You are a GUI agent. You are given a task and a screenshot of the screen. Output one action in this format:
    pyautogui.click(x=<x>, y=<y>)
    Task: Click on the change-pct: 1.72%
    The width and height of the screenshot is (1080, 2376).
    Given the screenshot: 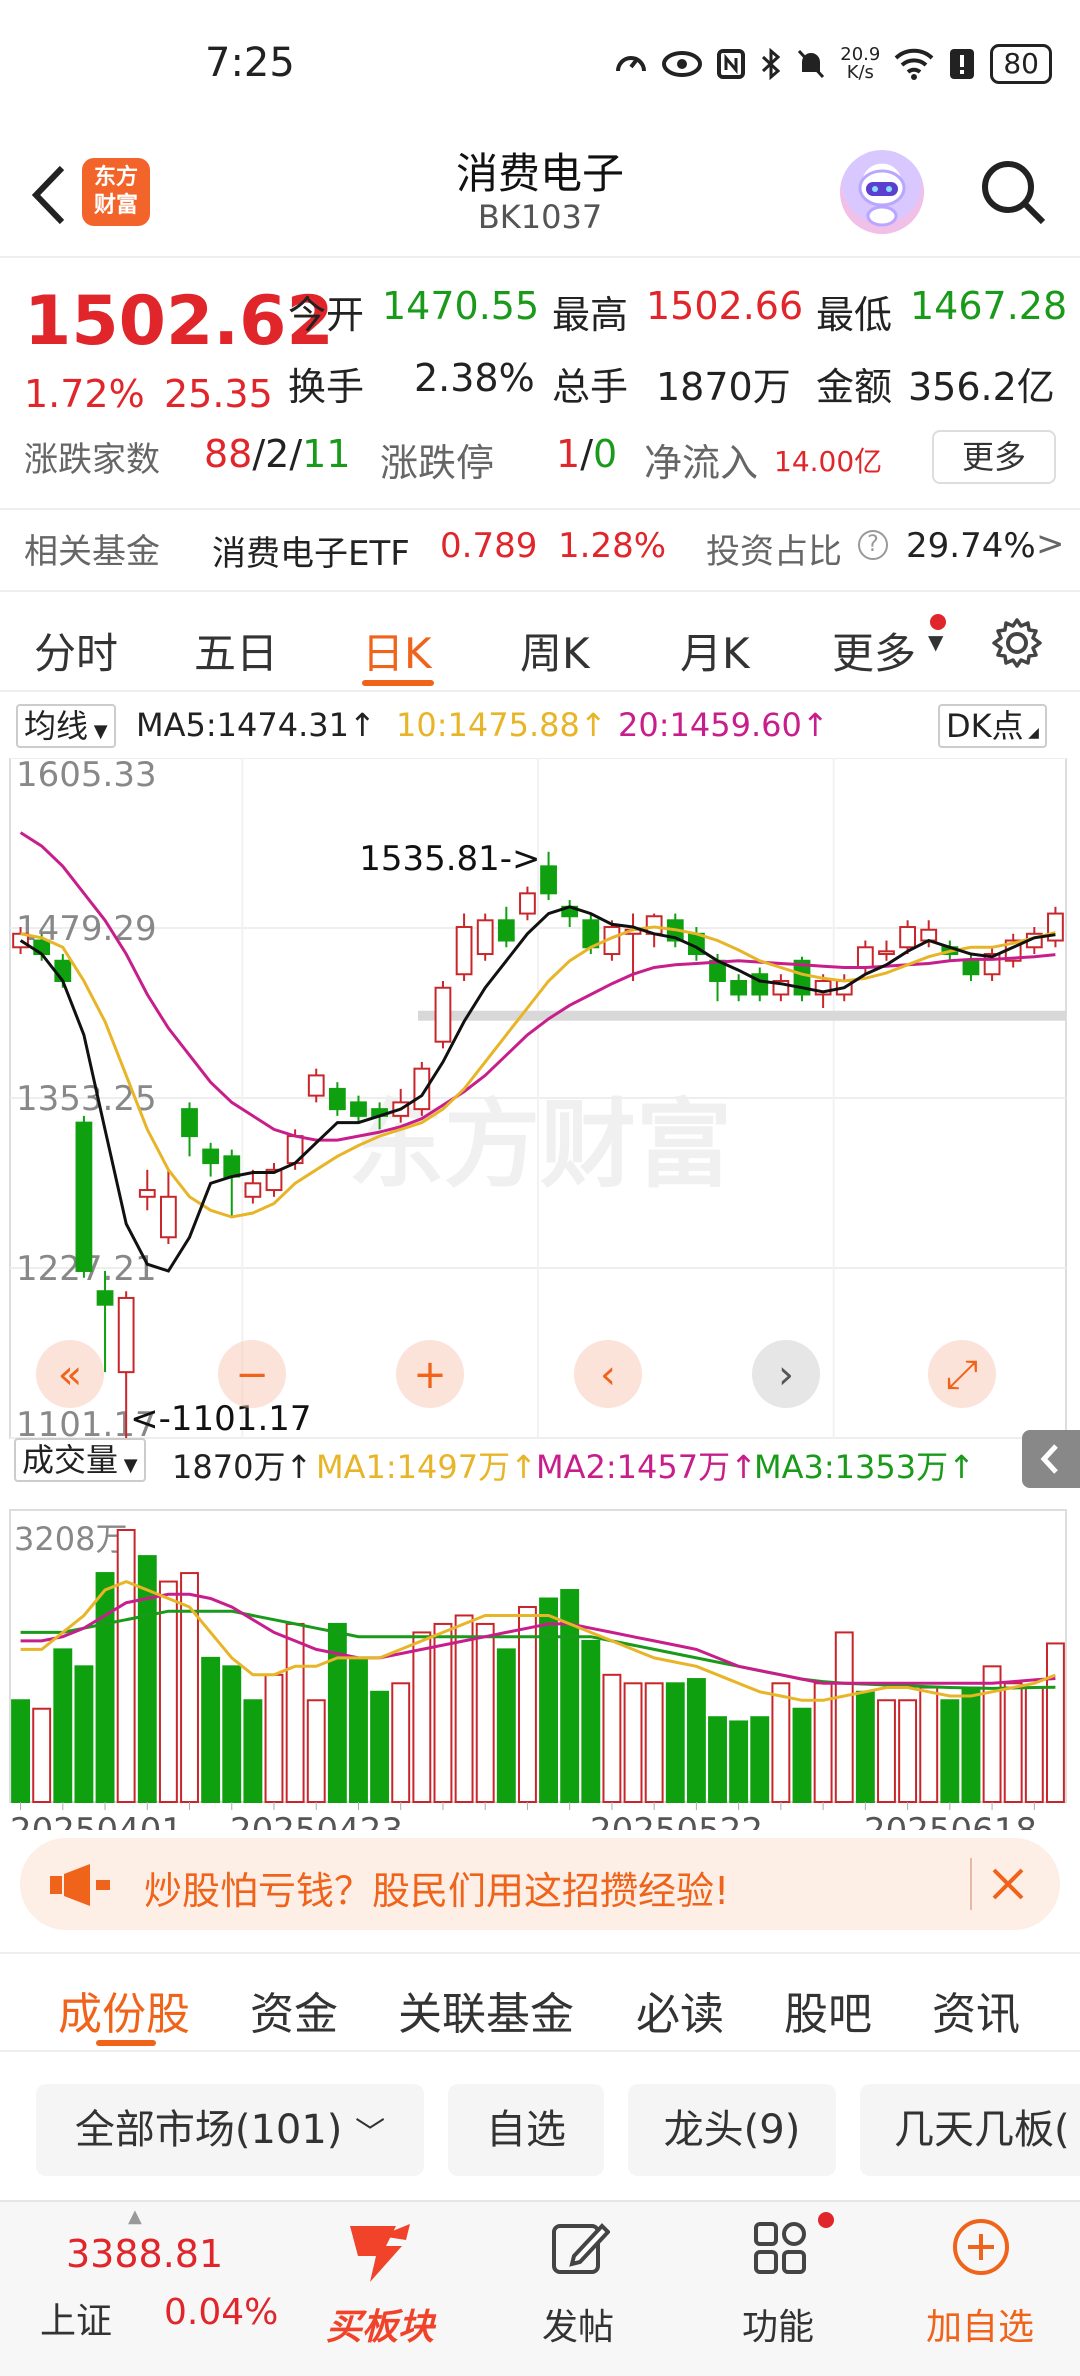 What is the action you would take?
    pyautogui.click(x=84, y=394)
    